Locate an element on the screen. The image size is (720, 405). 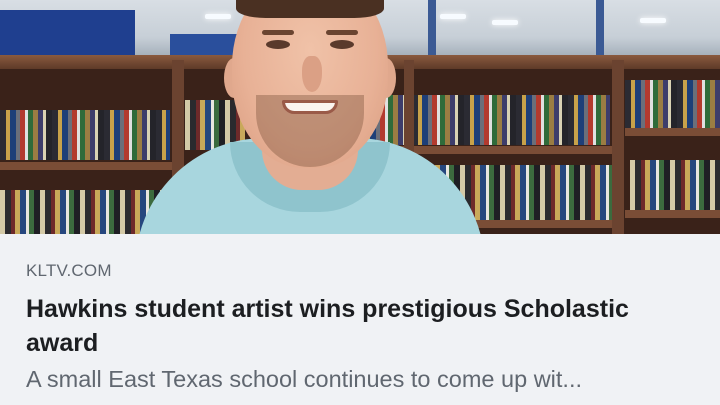
wall-panel is located at coordinates (67, 35).